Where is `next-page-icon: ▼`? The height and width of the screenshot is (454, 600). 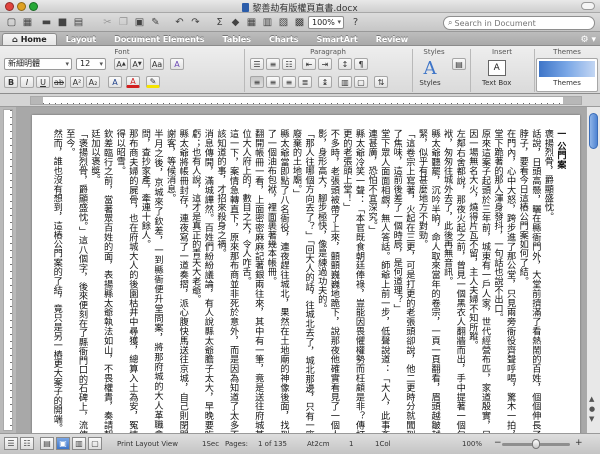
next-page-icon: ▼ is located at coordinates (591, 419).